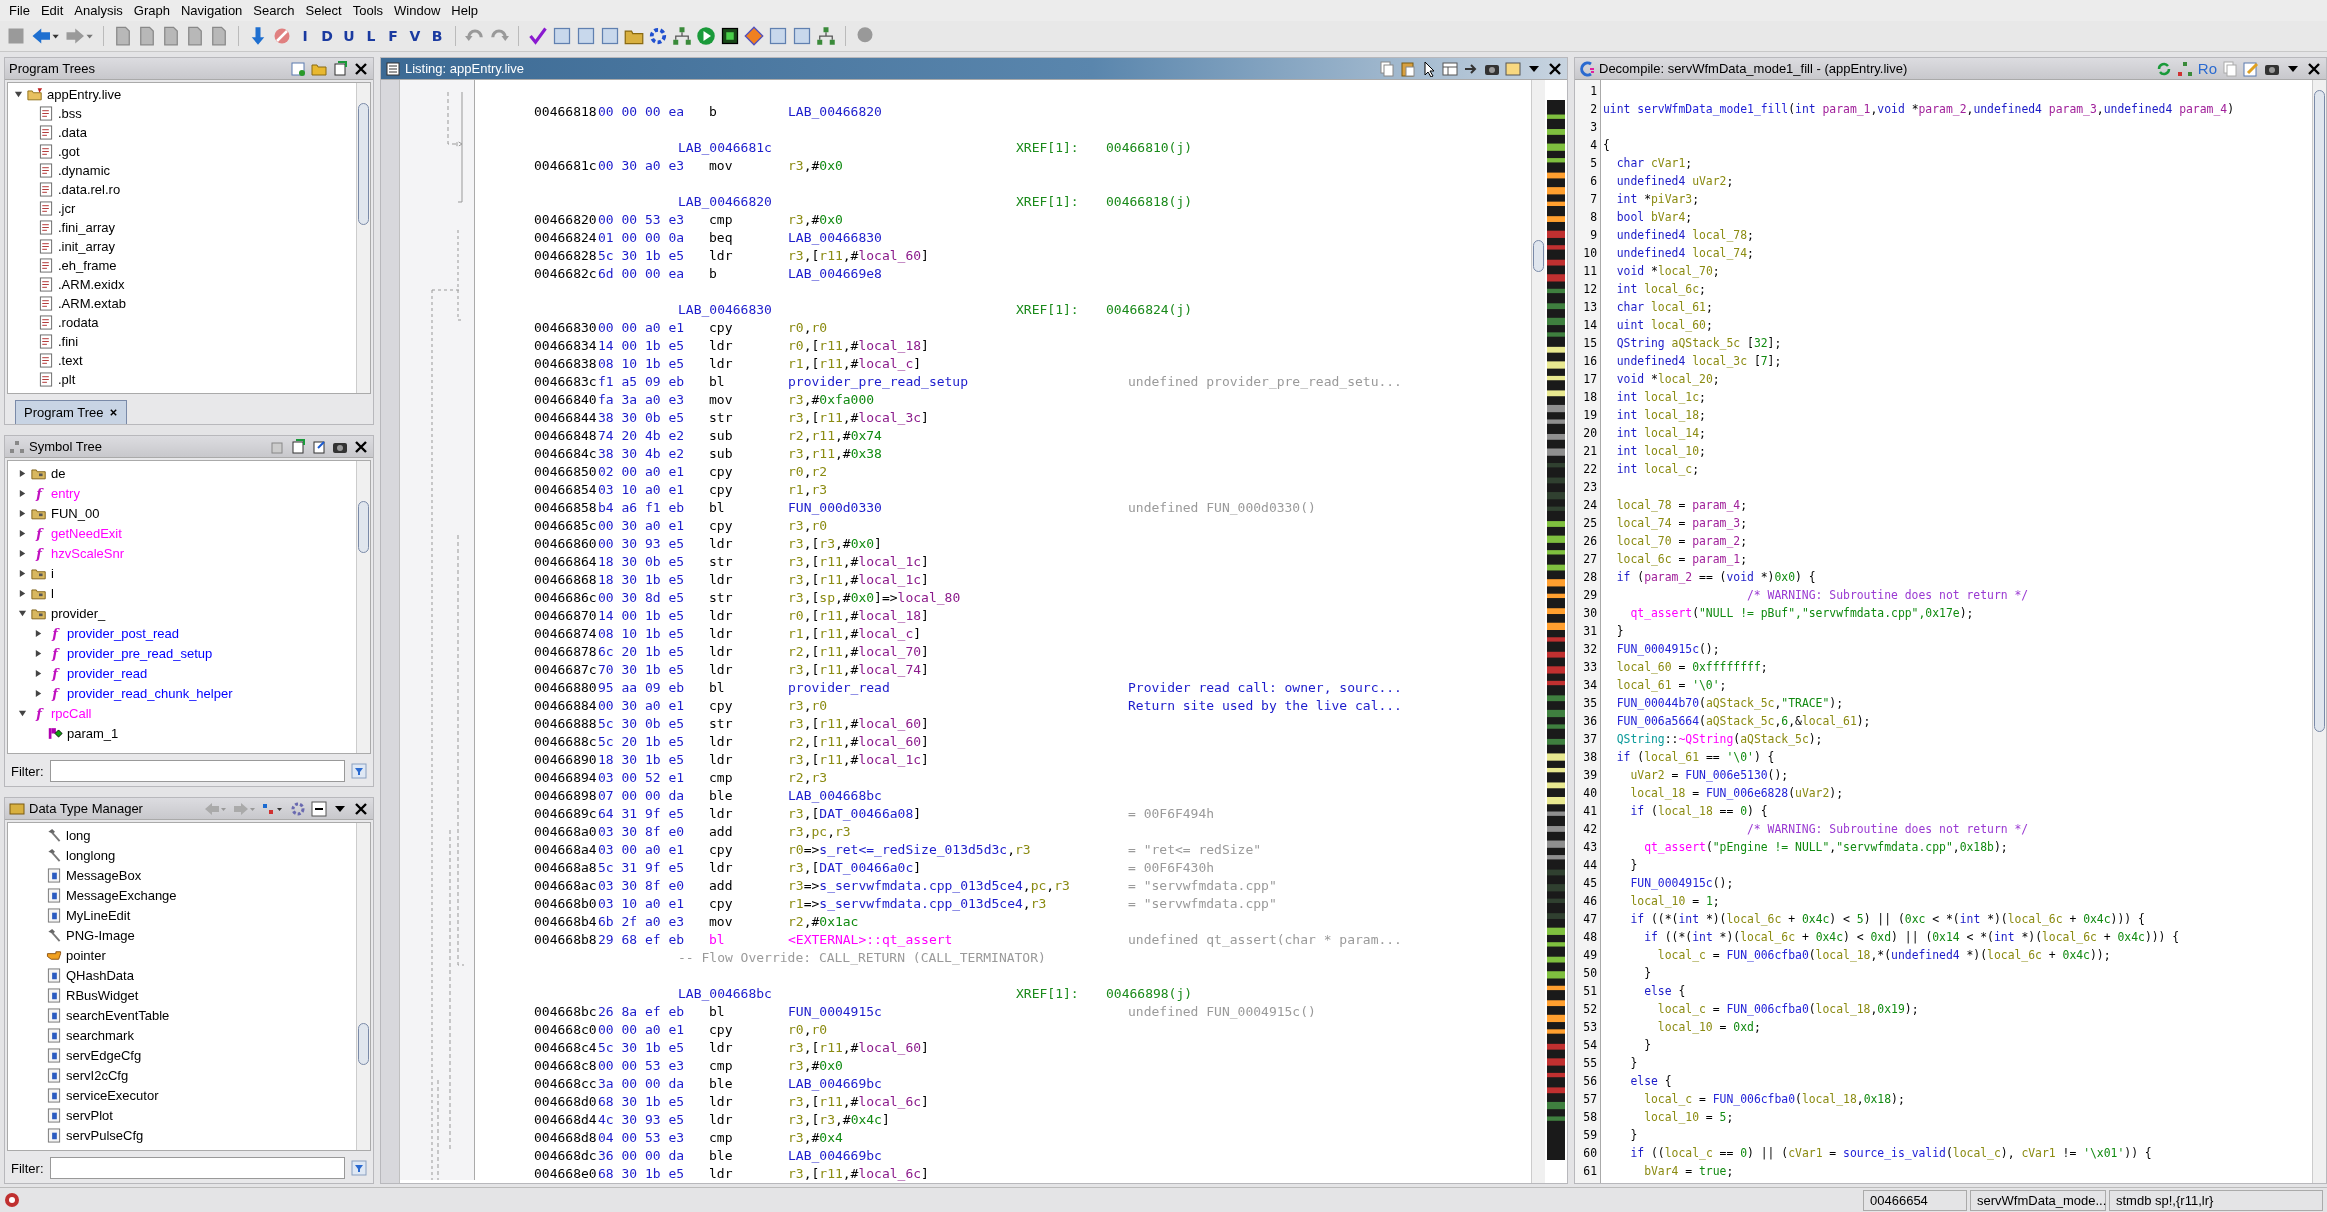  Describe the element at coordinates (140, 653) in the screenshot. I see `tree-item: provider_pre_read_setup` at that location.